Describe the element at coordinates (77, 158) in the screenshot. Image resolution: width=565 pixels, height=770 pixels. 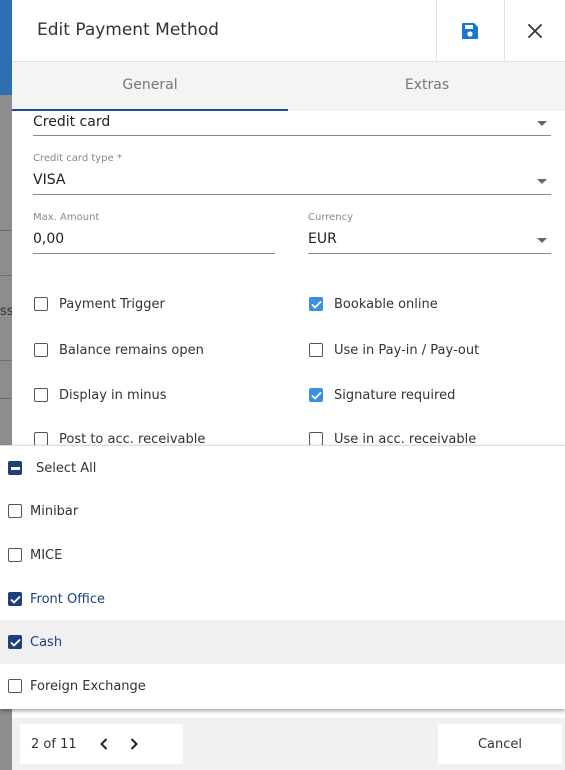
I see `credit-card-type-label: Credit card type *` at that location.